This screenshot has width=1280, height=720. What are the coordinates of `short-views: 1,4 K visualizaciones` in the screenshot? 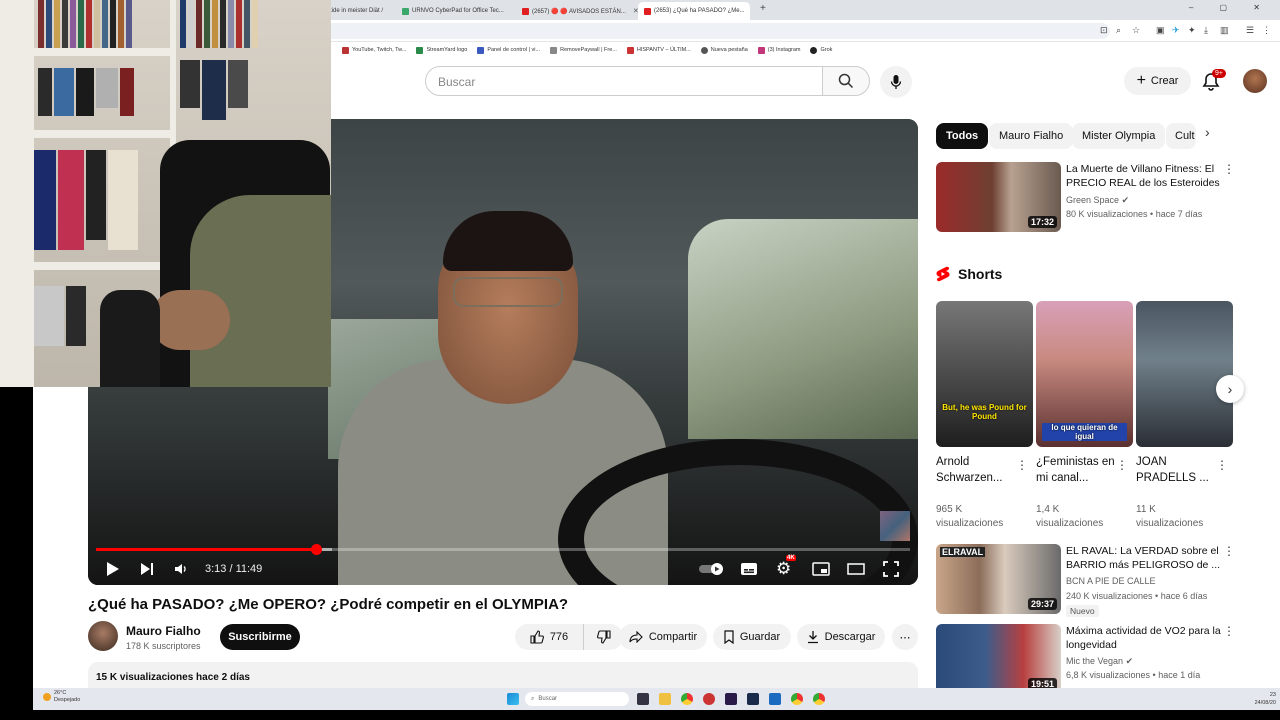 It's located at (1070, 516).